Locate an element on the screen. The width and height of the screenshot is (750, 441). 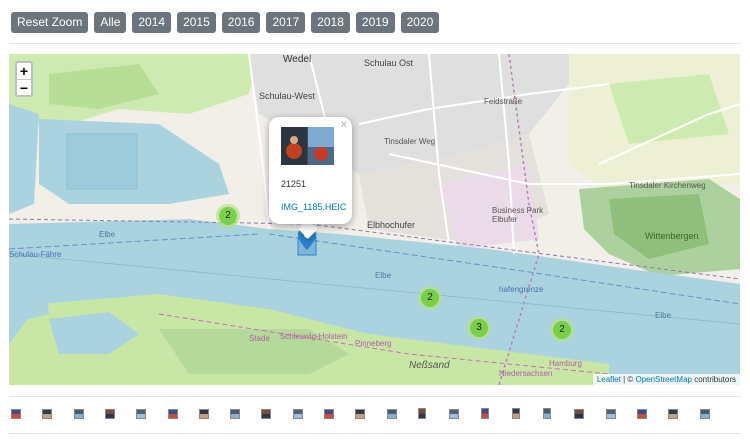
label-niedersachsen: Niedersachsen is located at coordinates (526, 373).